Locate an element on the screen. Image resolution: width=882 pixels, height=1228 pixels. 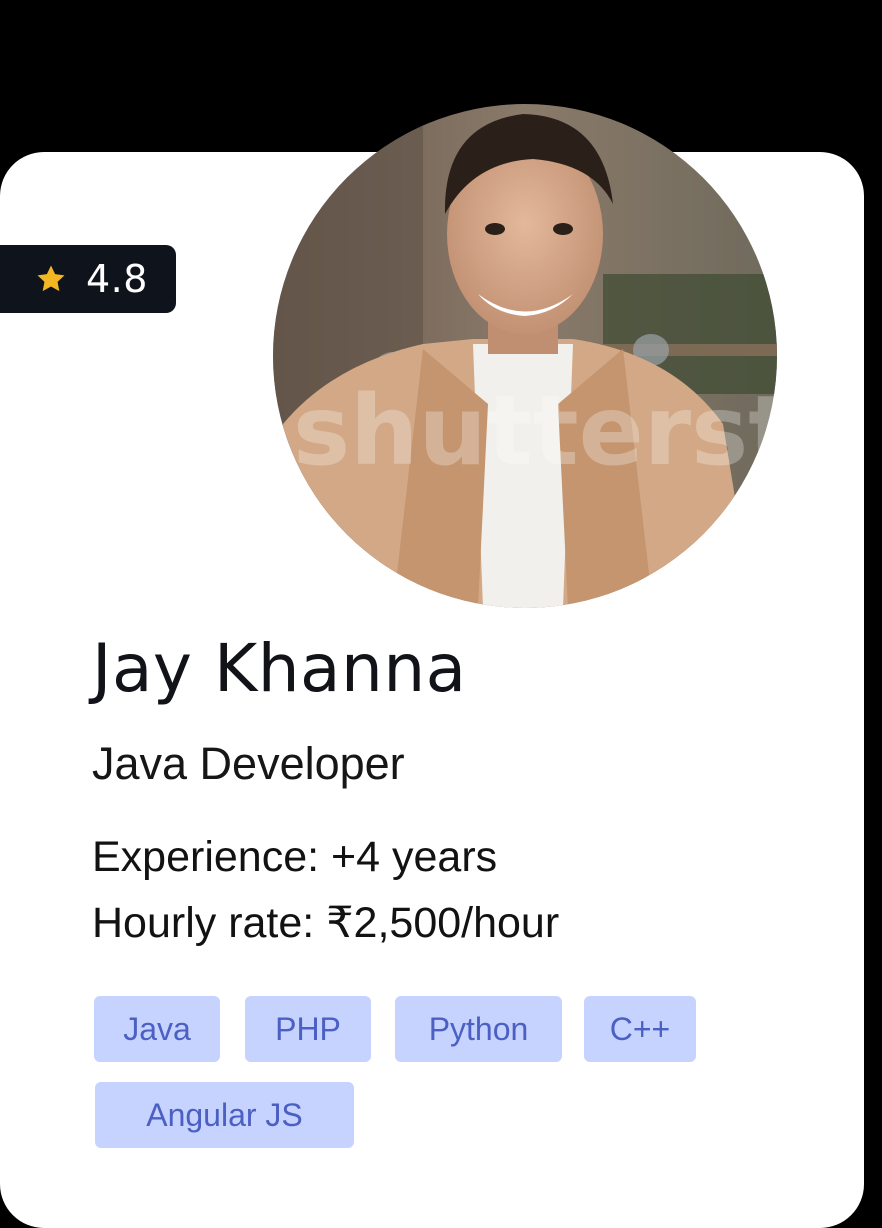
profile-name: Jay Khanna is located at coordinates (279, 668).